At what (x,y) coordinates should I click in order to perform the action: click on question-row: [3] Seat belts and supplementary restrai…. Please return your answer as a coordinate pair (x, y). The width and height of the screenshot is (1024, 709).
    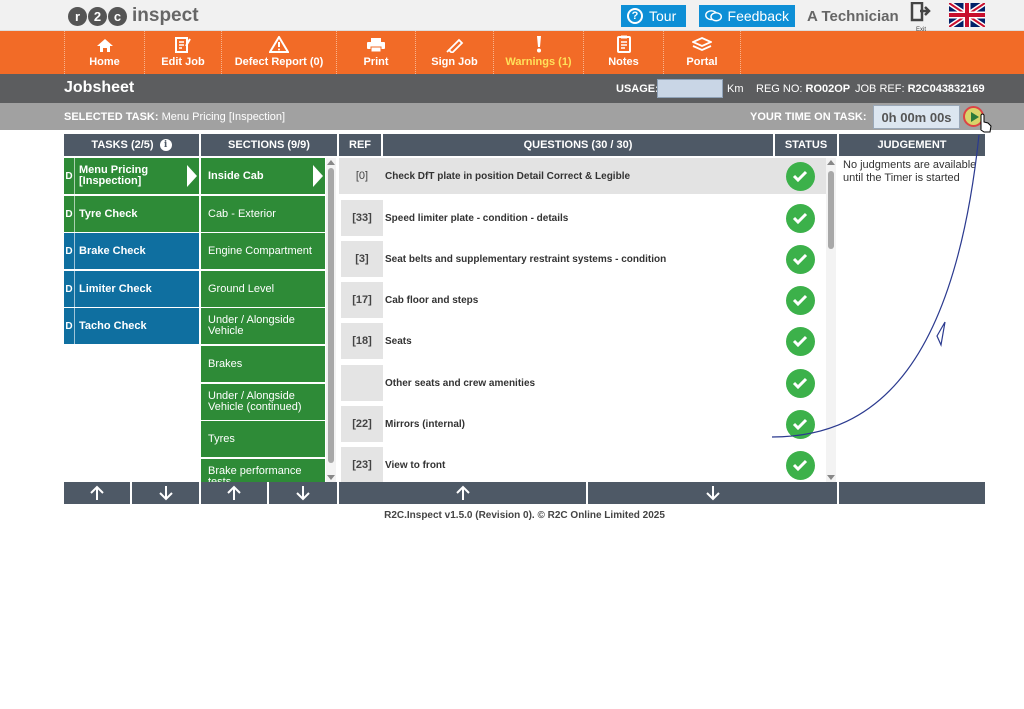
    Looking at the image, I should click on (582, 259).